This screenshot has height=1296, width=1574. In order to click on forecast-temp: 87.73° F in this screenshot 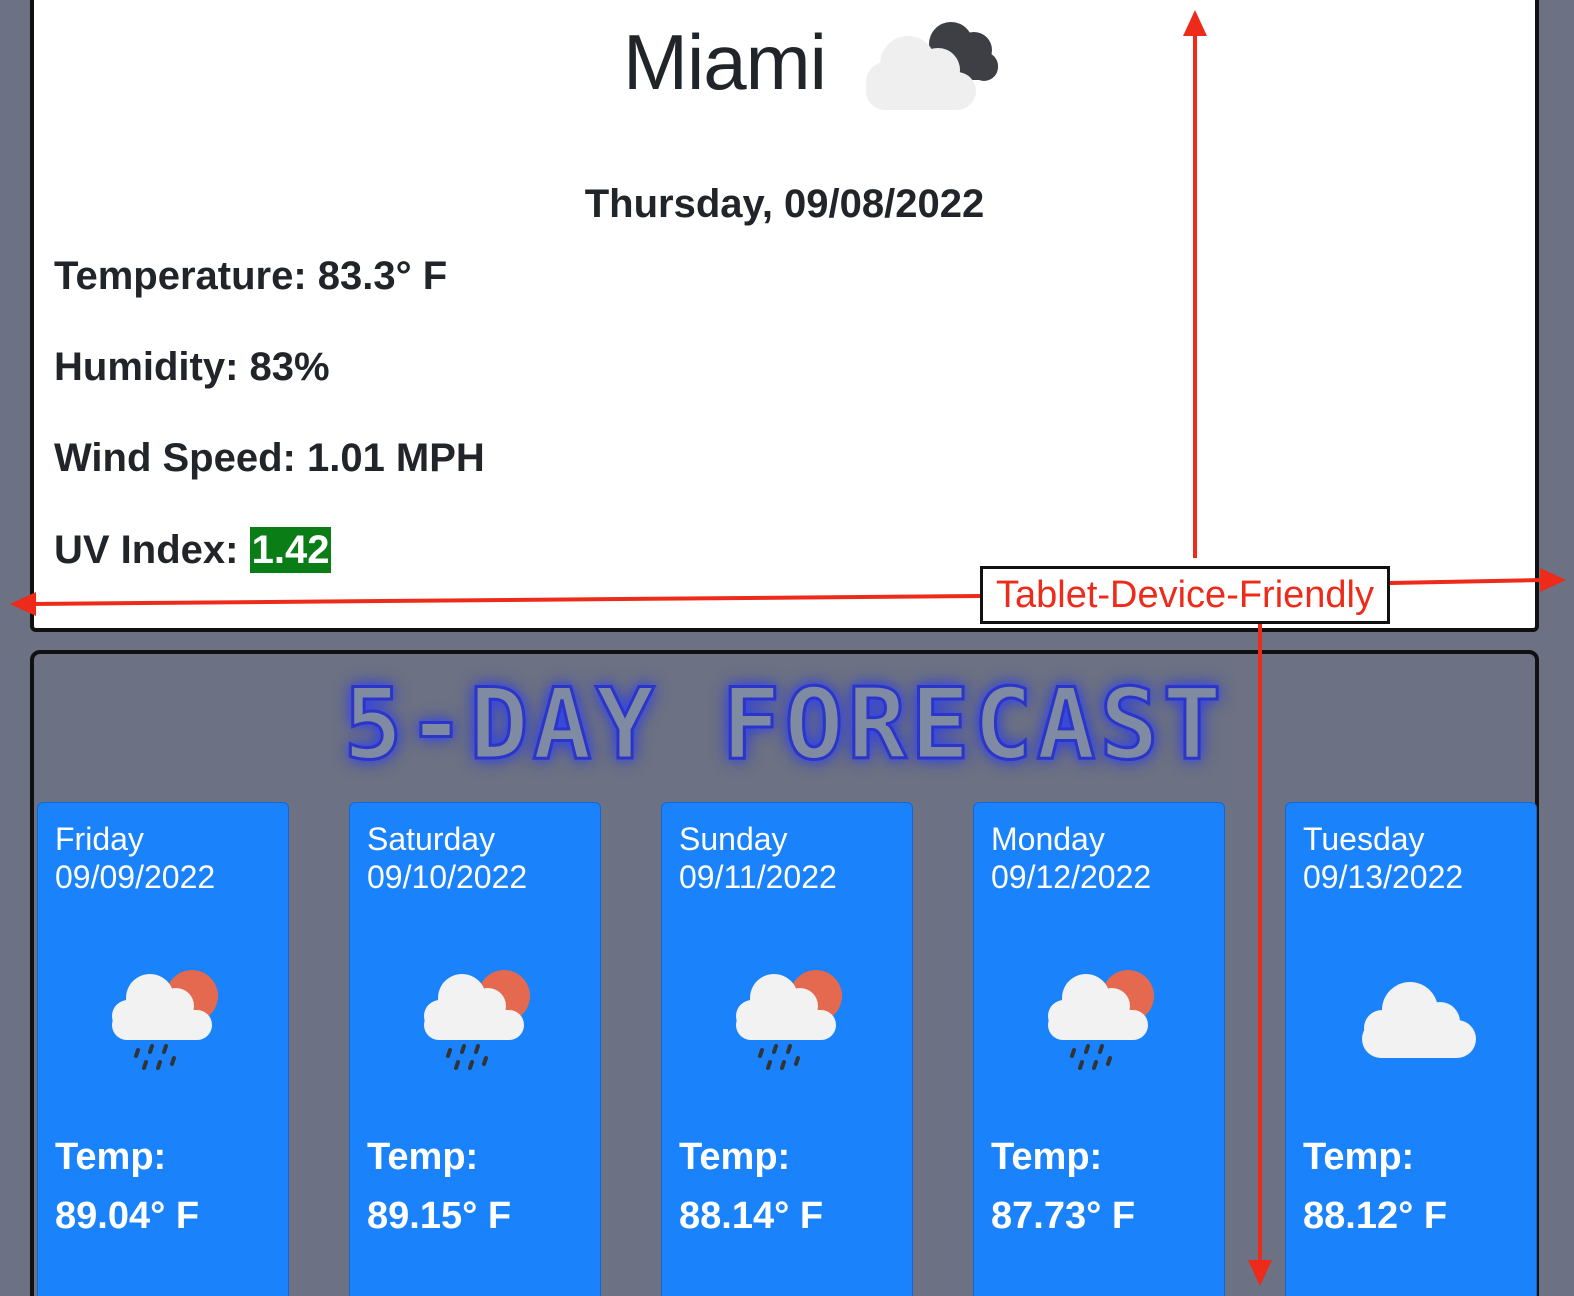, I will do `click(1063, 1216)`.